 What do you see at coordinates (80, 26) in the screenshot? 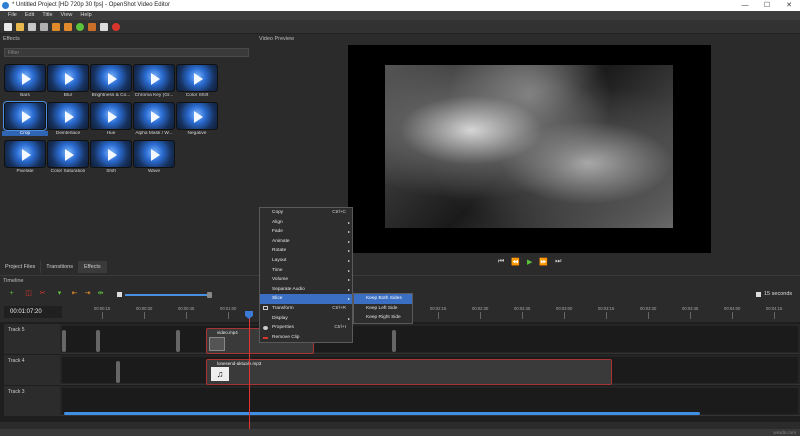
I see `import-files-icon` at bounding box center [80, 26].